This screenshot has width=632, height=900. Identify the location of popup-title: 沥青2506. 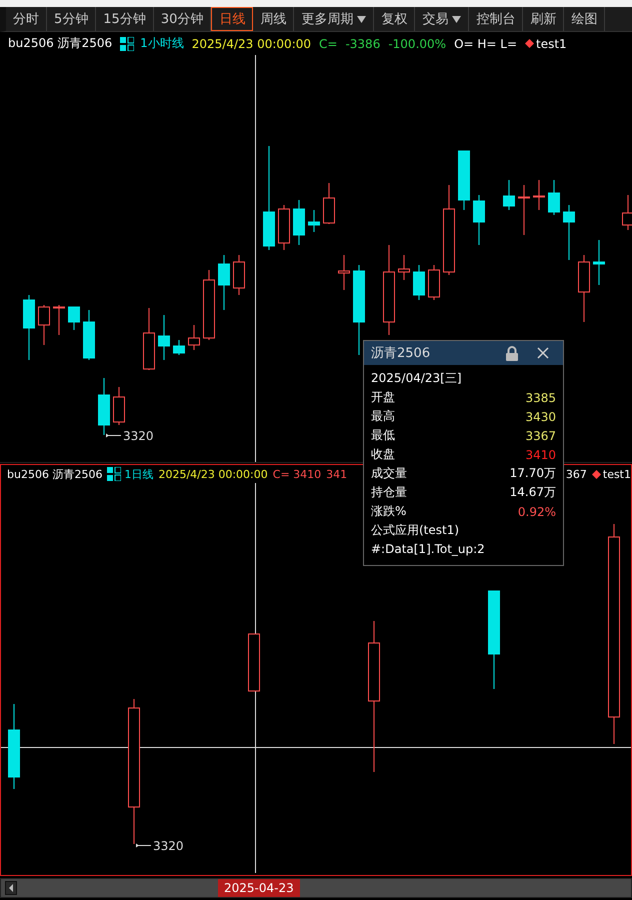
(401, 353).